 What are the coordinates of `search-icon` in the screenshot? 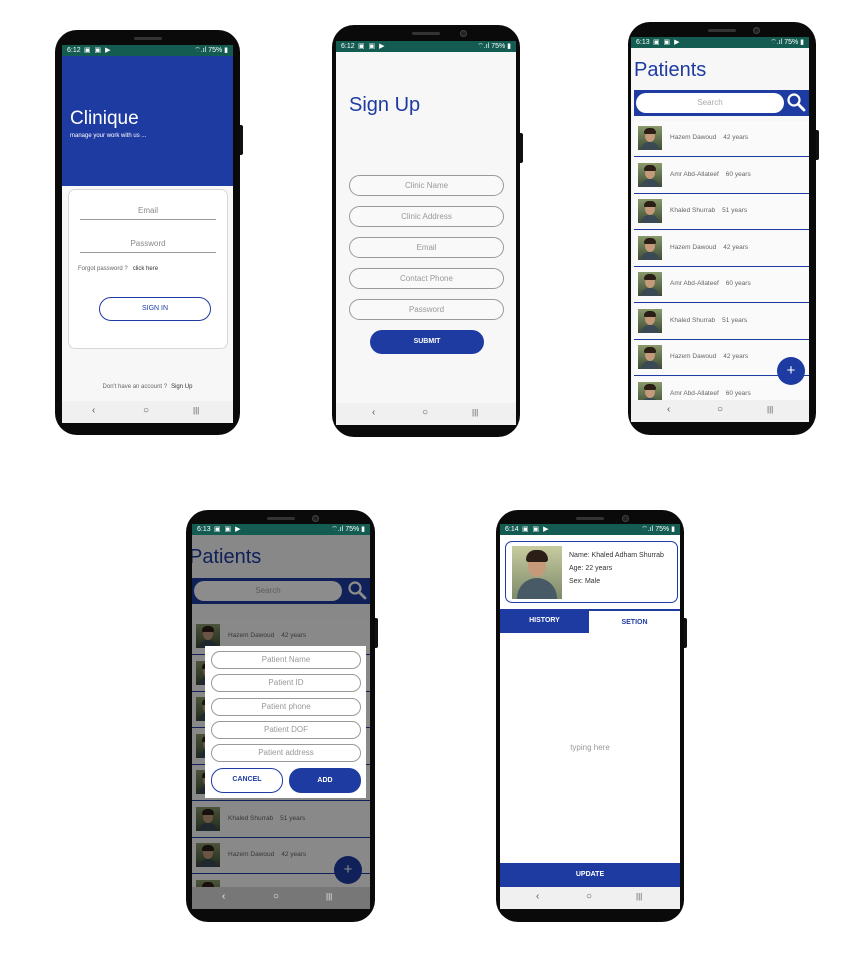 It's located at (796, 102).